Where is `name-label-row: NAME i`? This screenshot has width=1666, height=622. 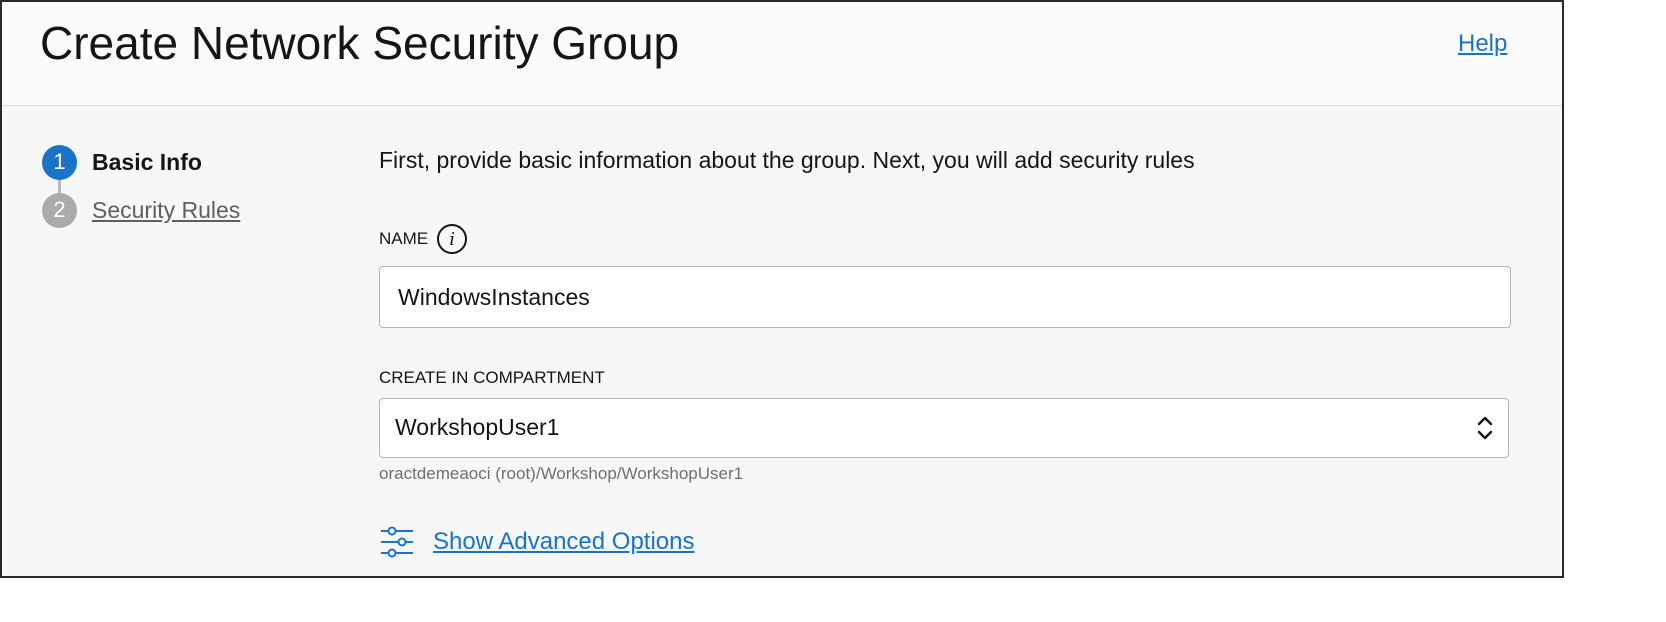 name-label-row: NAME i is located at coordinates (423, 239).